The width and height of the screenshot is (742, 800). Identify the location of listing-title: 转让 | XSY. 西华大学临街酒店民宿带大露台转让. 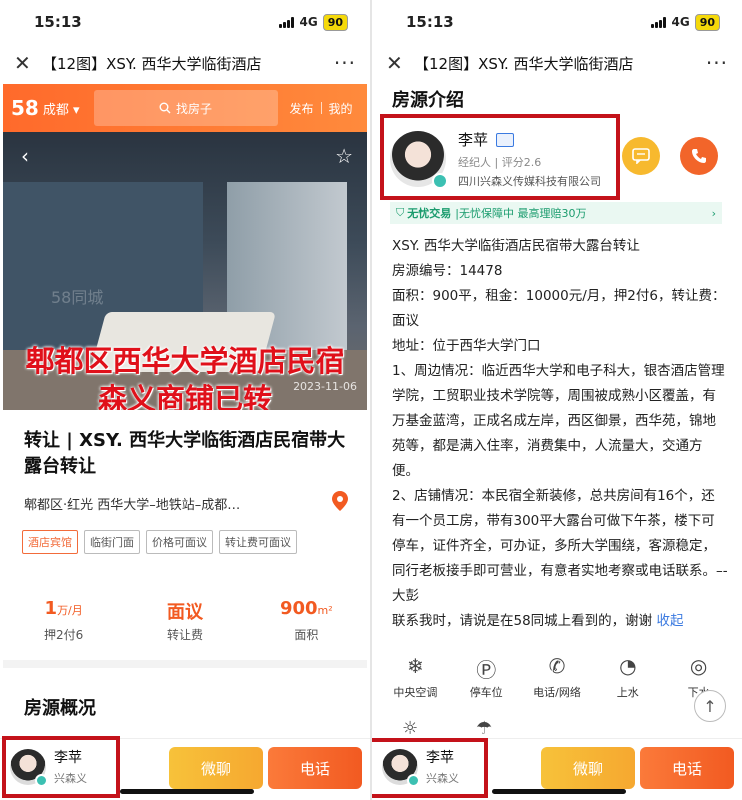
(185, 453).